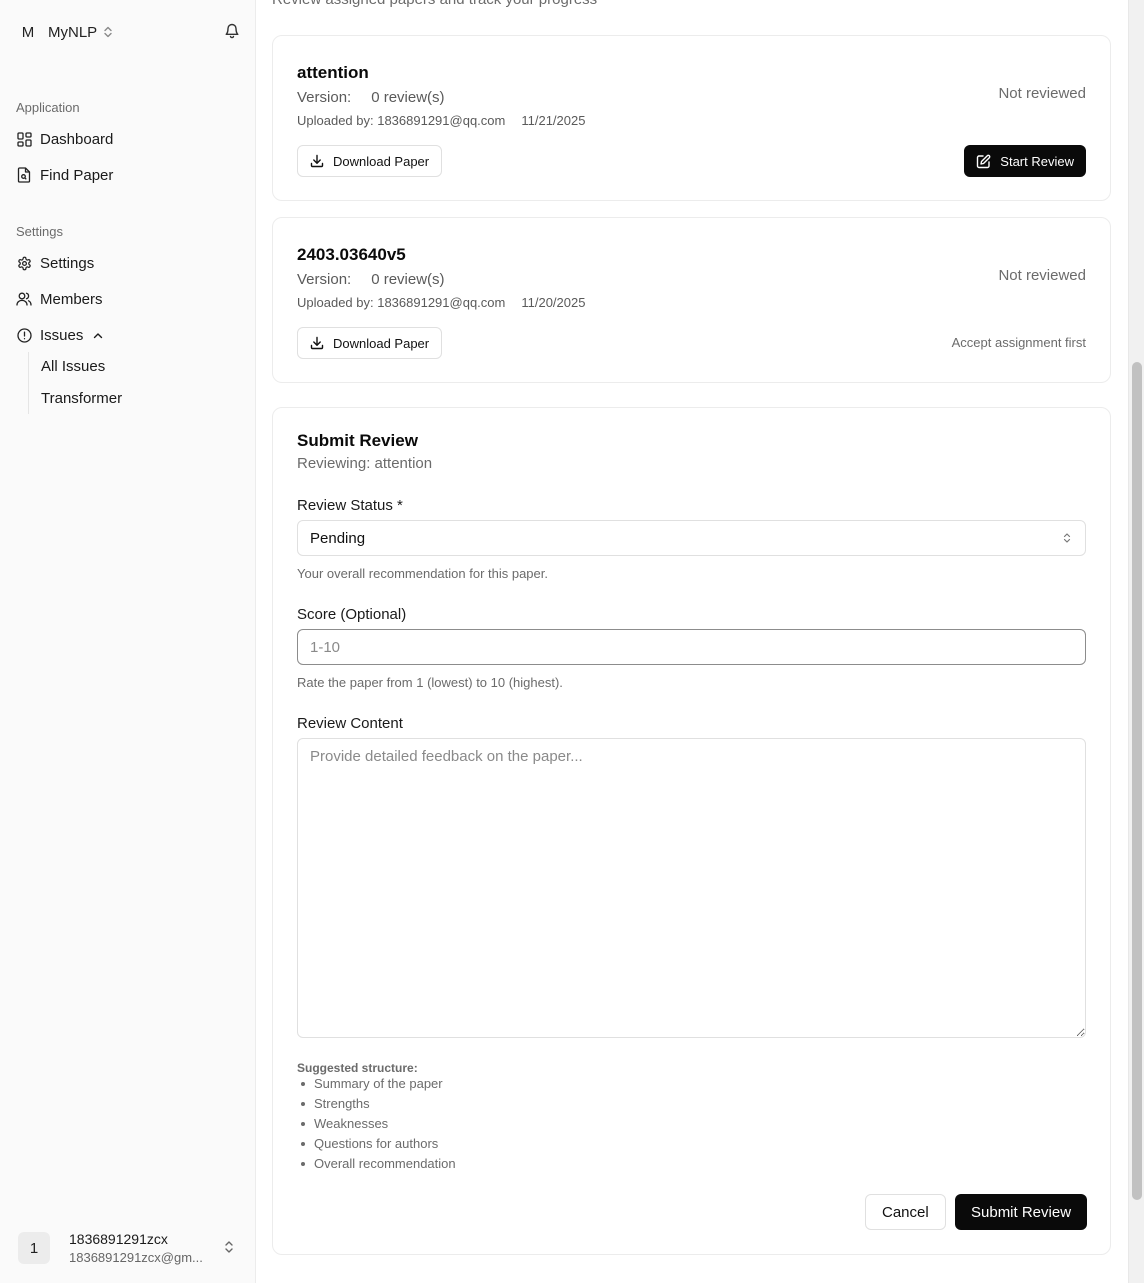  What do you see at coordinates (691, 647) in the screenshot?
I see `score-input` at bounding box center [691, 647].